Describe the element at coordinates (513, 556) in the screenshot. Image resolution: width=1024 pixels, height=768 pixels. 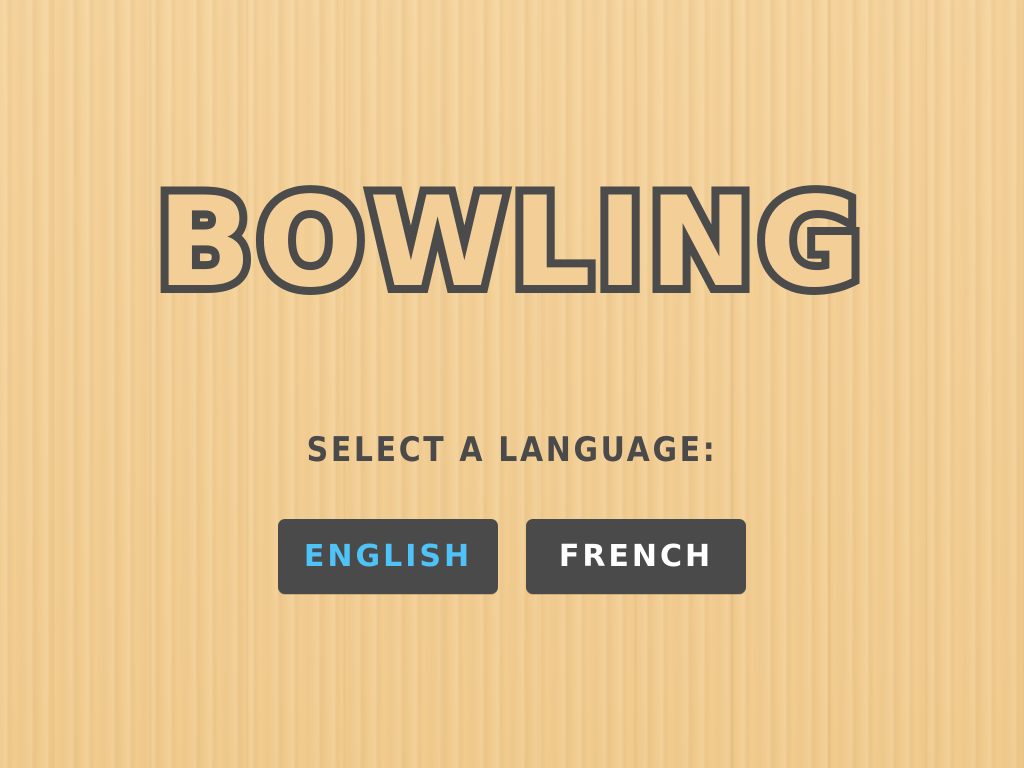
I see `language-buttons: ENGLISH FRENCH` at that location.